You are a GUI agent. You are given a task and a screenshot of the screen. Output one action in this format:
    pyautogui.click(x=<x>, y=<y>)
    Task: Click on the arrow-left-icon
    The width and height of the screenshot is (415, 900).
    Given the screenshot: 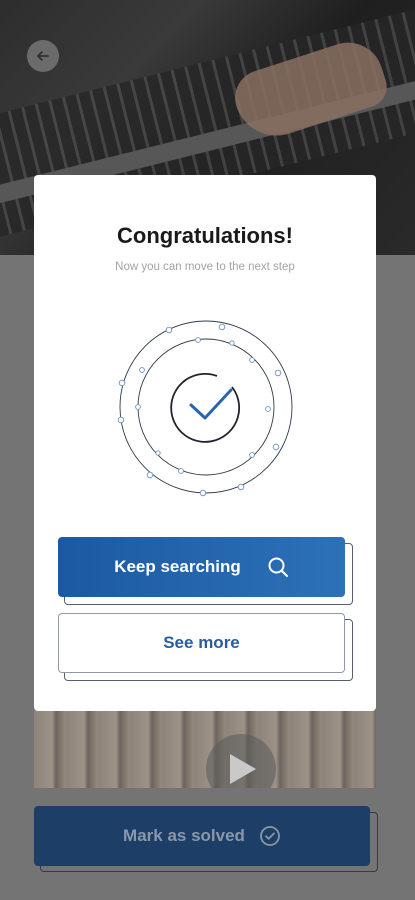 What is the action you would take?
    pyautogui.click(x=43, y=56)
    